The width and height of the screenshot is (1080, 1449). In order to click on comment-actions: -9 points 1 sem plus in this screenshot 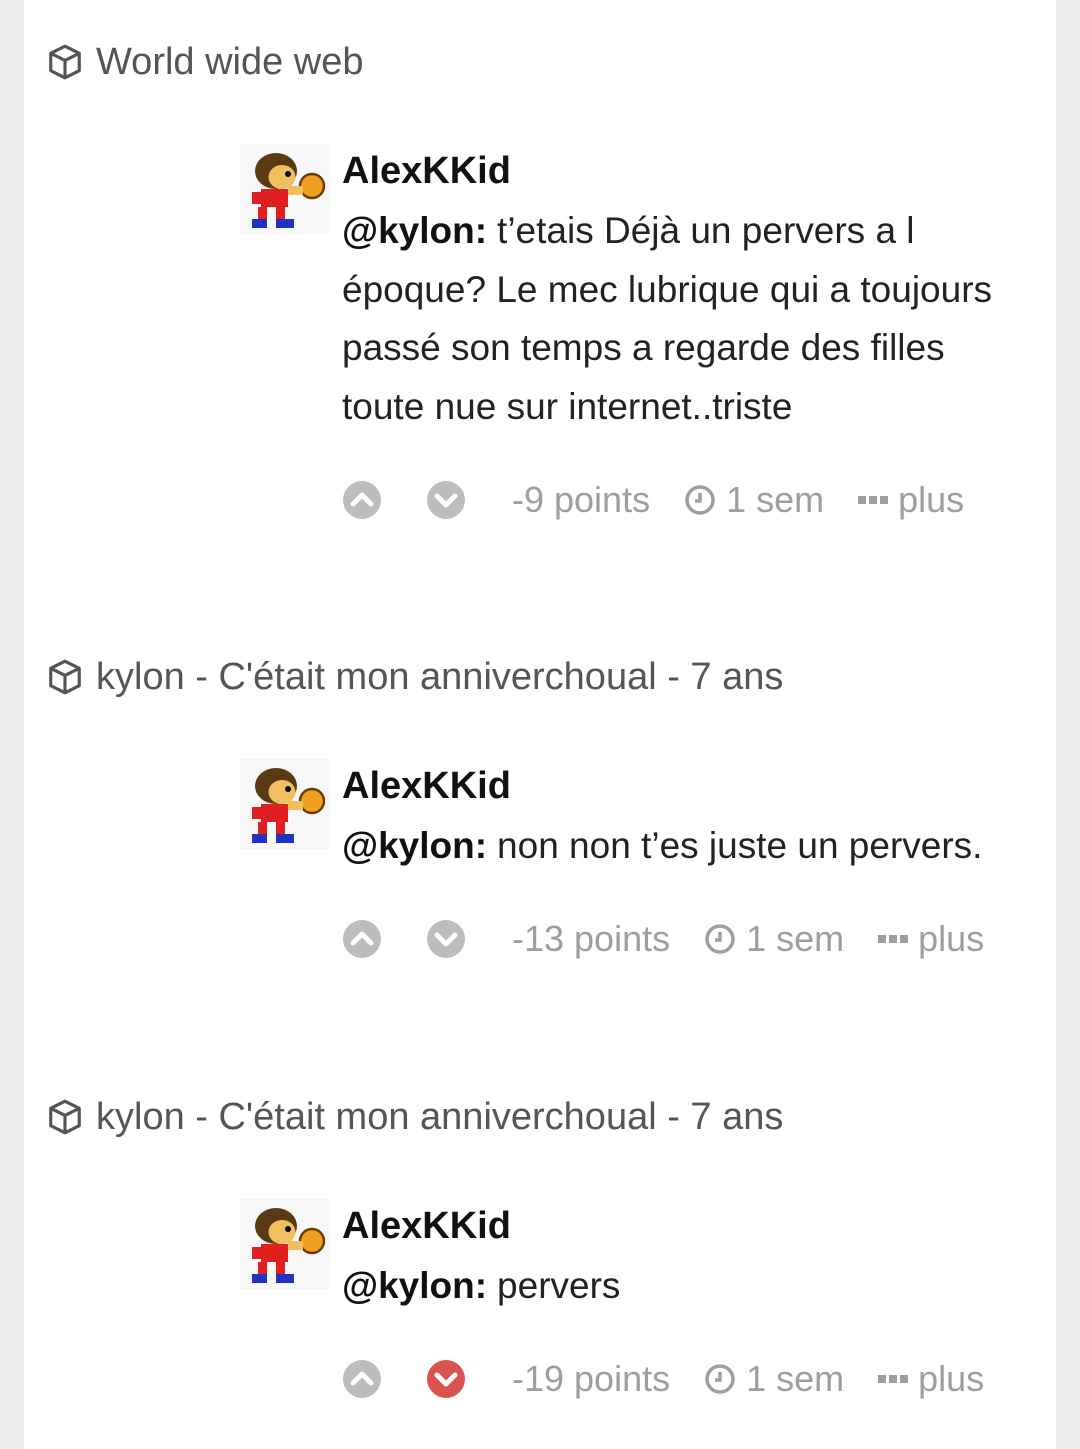, I will do `click(653, 500)`.